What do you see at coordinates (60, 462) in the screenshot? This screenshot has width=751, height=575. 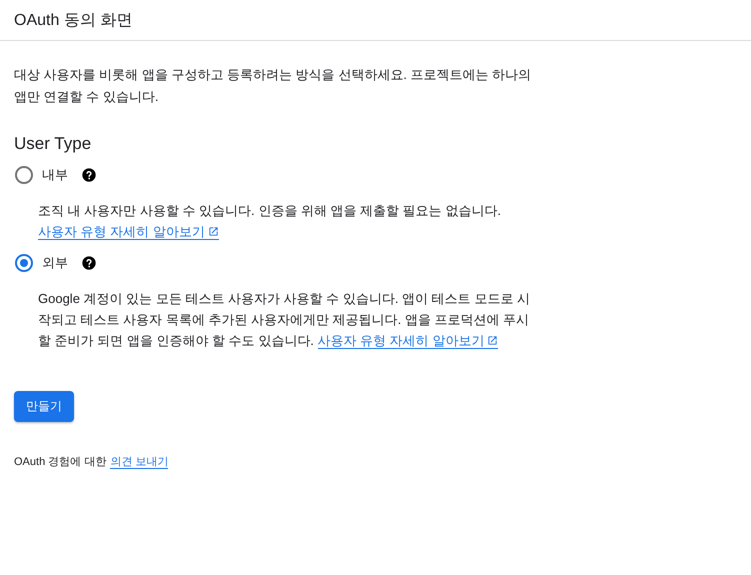 I see `footer-text: OAuth 경험에 대한` at bounding box center [60, 462].